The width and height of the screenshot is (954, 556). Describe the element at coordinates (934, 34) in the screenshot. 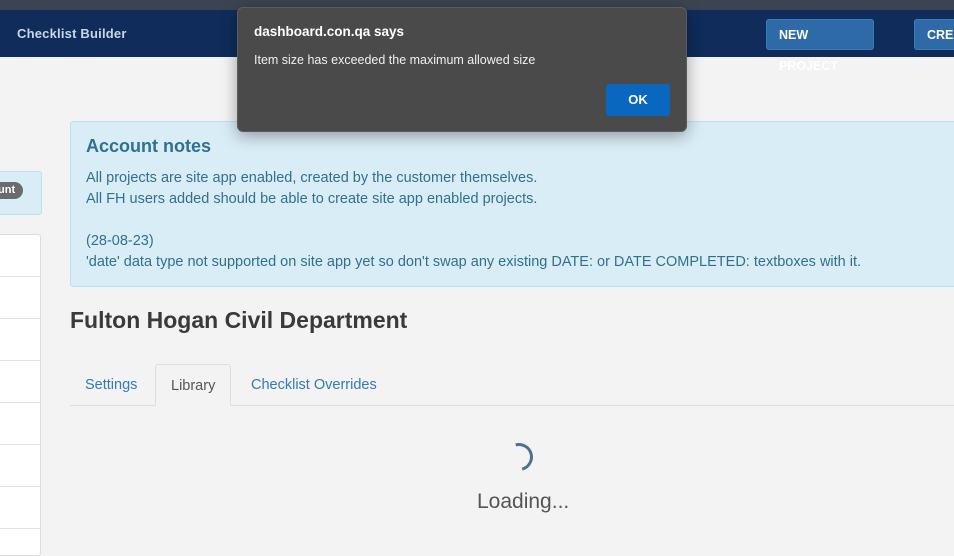

I see `create-button: CREA` at that location.